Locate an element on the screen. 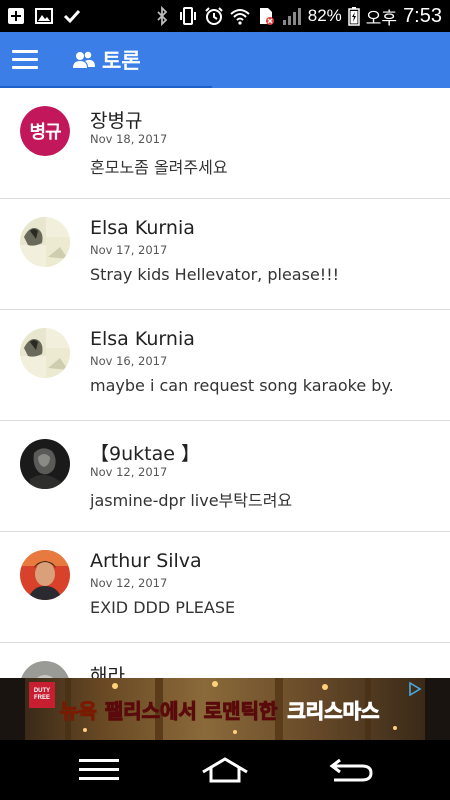  people-icon is located at coordinates (84, 59).